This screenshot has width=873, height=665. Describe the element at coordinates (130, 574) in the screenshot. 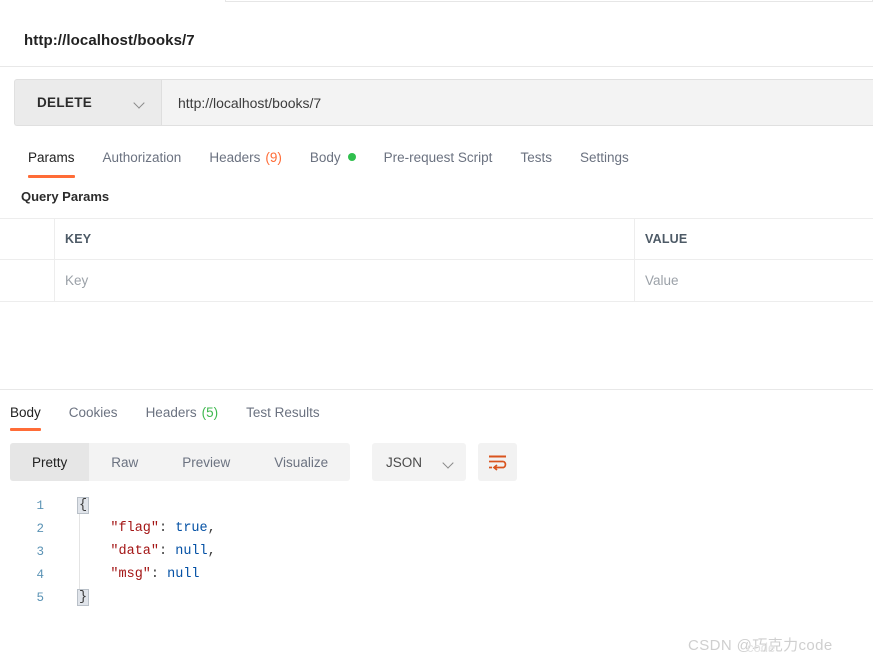

I see `code-token: "msg"` at that location.